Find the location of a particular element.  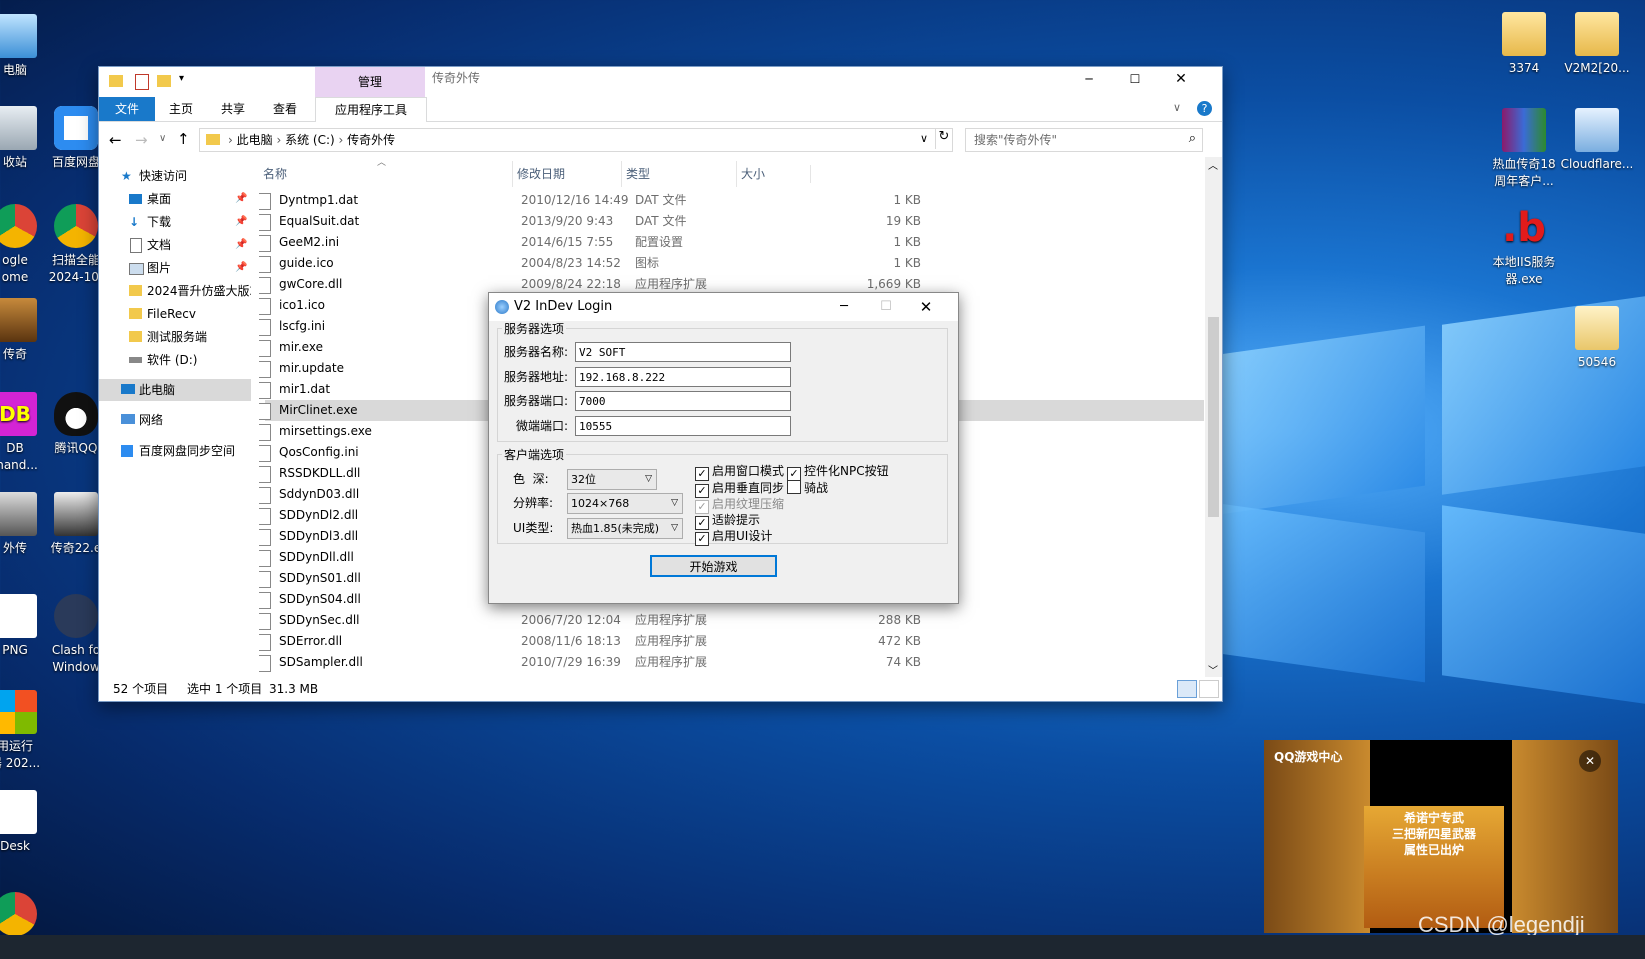

tab-home: 主页 is located at coordinates (181, 109).